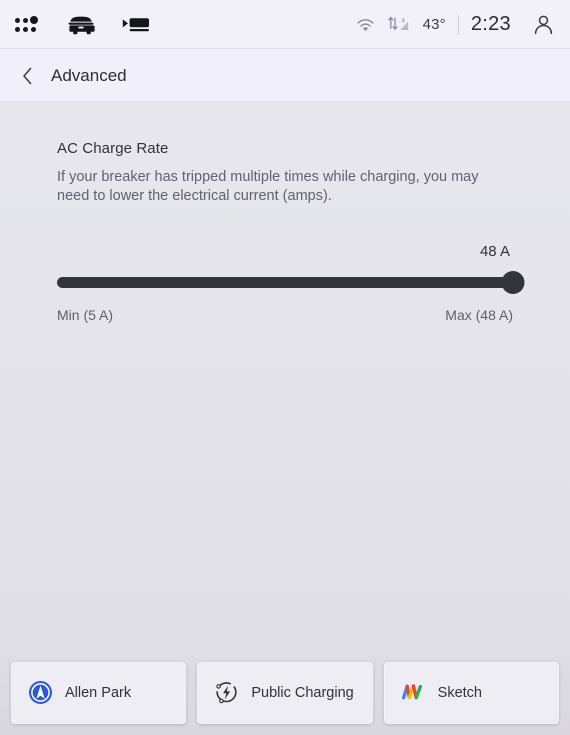  I want to click on profile-person-icon-glyph, so click(543, 24).